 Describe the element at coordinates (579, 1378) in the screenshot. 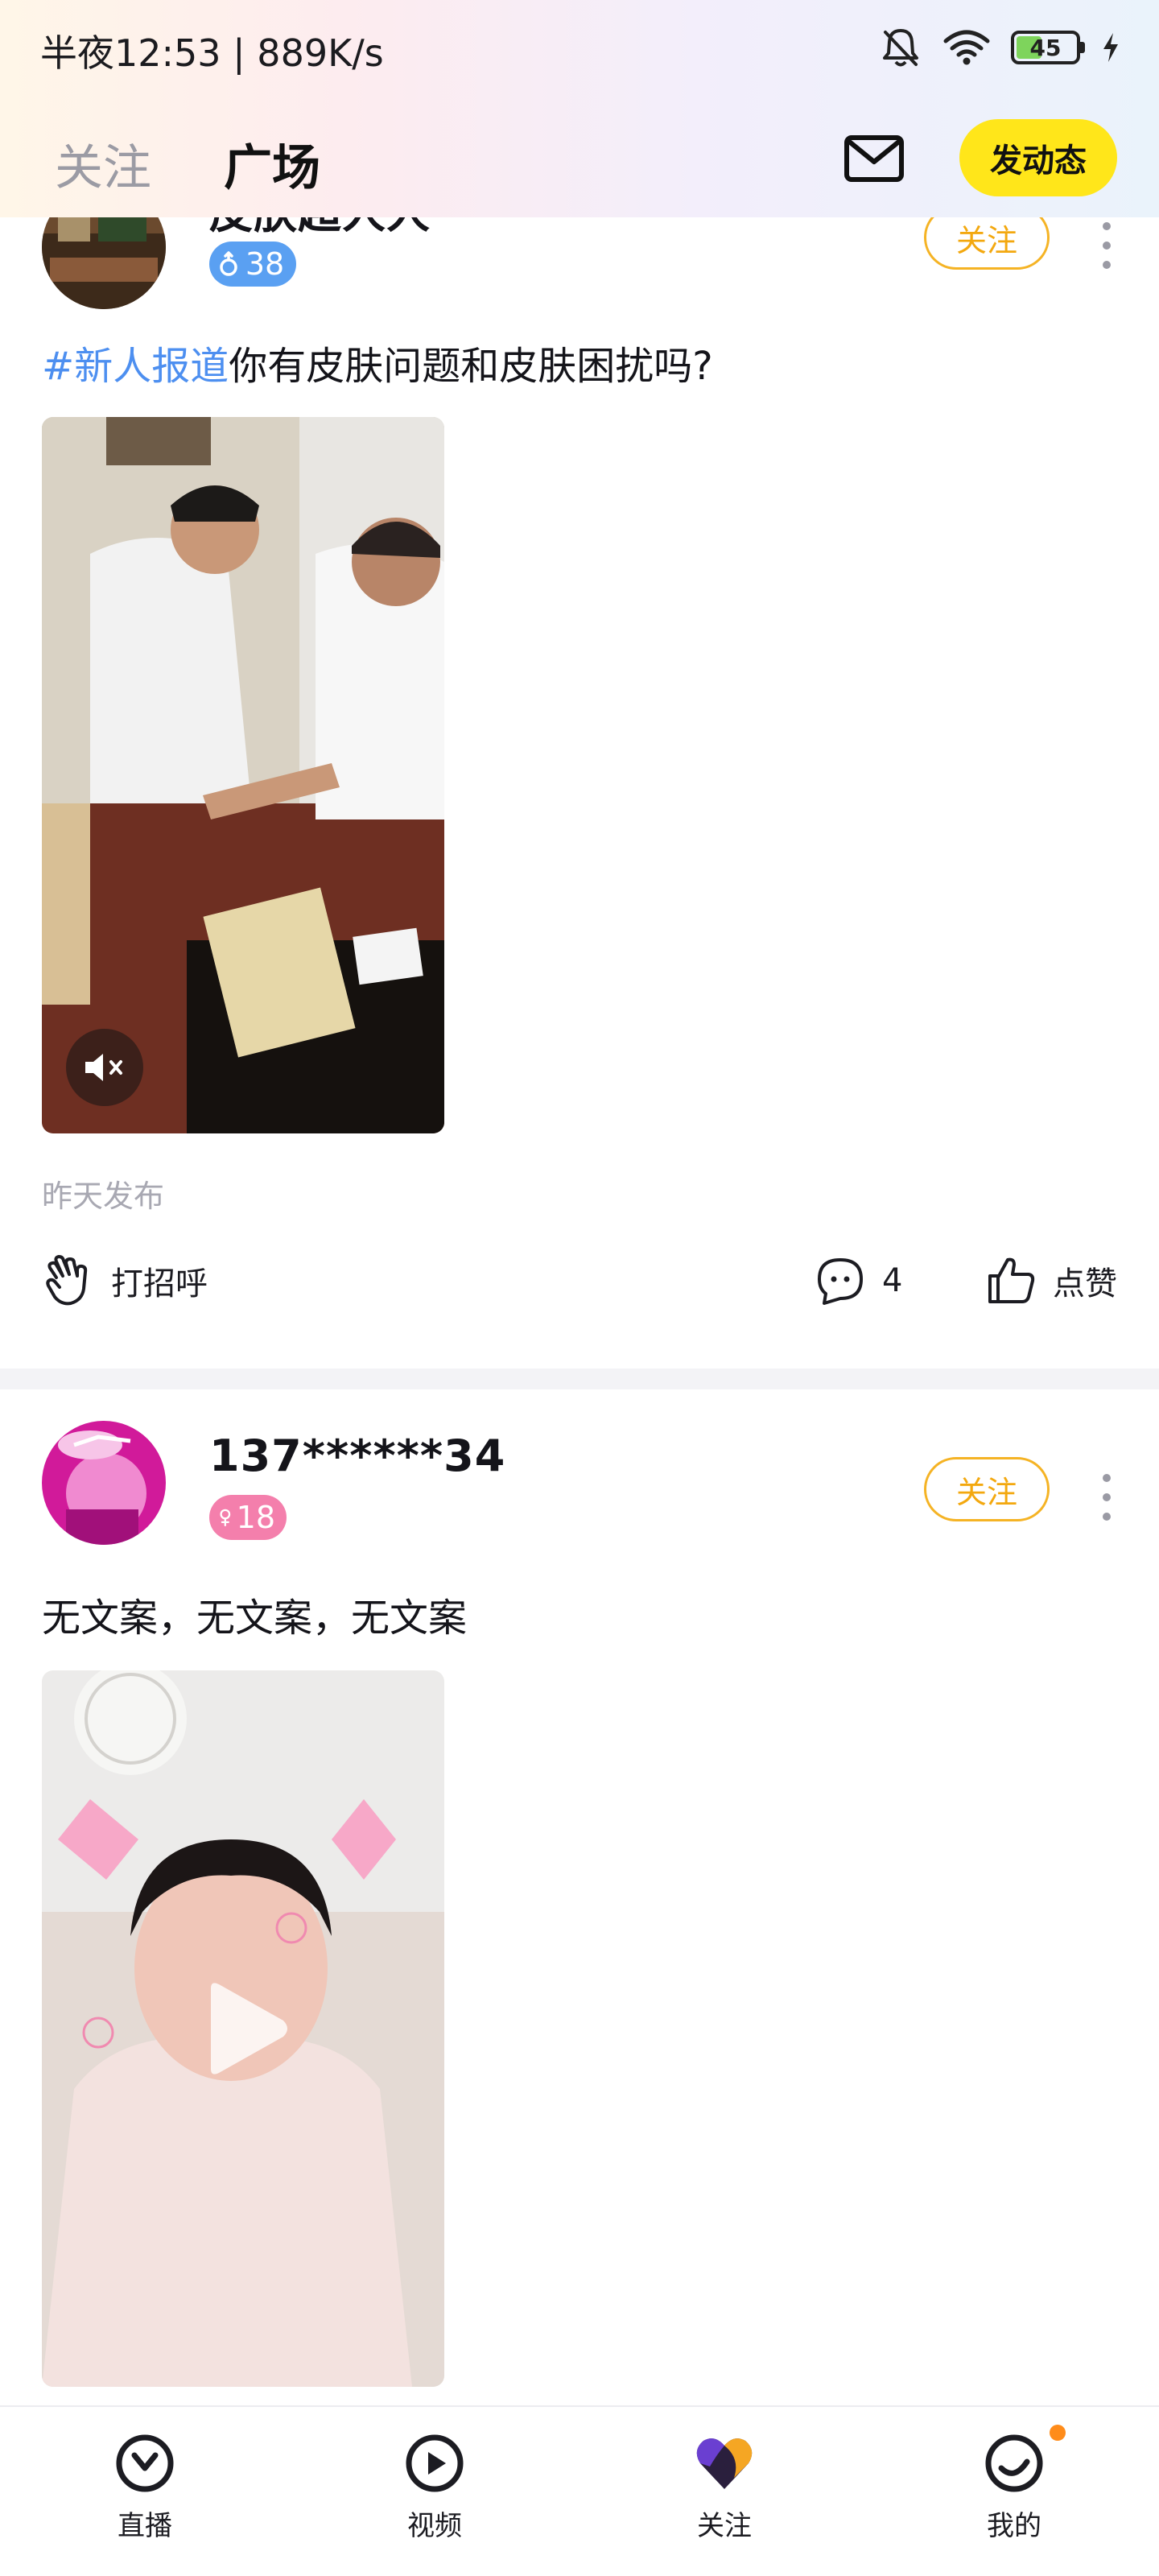

I see `post-divider` at that location.